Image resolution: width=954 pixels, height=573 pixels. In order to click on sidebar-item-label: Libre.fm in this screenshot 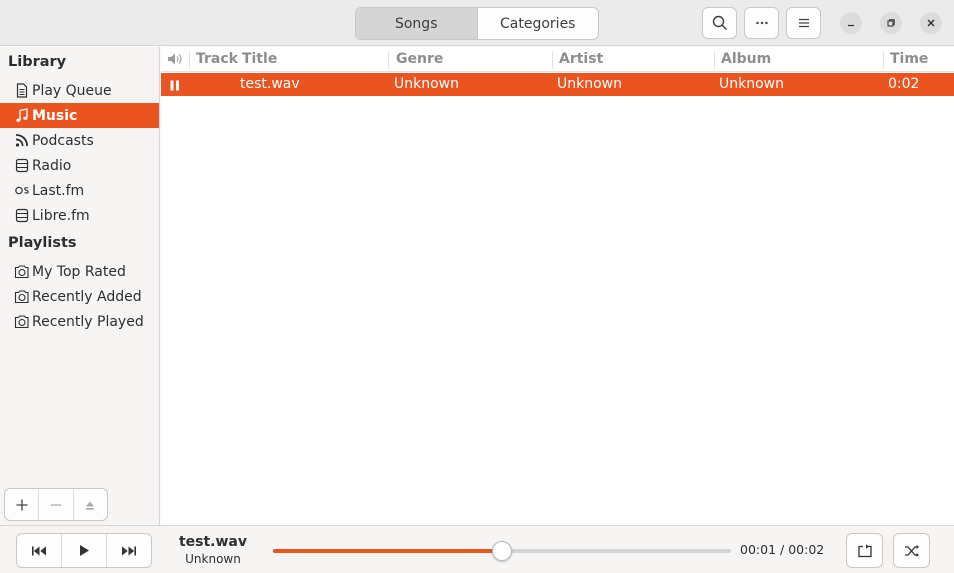, I will do `click(61, 215)`.